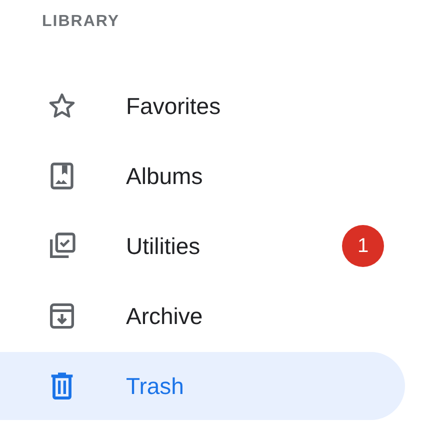 The height and width of the screenshot is (433, 431). I want to click on nav-item: Favorites, so click(202, 106).